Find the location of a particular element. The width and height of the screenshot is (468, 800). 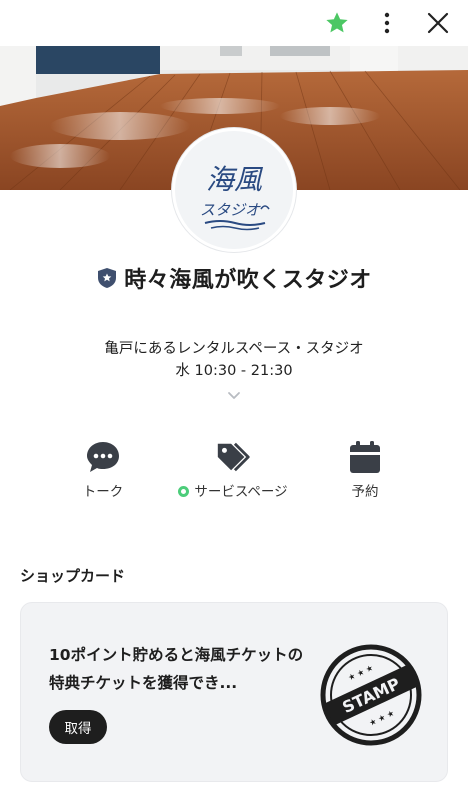

chevron-down-icon is located at coordinates (234, 396).